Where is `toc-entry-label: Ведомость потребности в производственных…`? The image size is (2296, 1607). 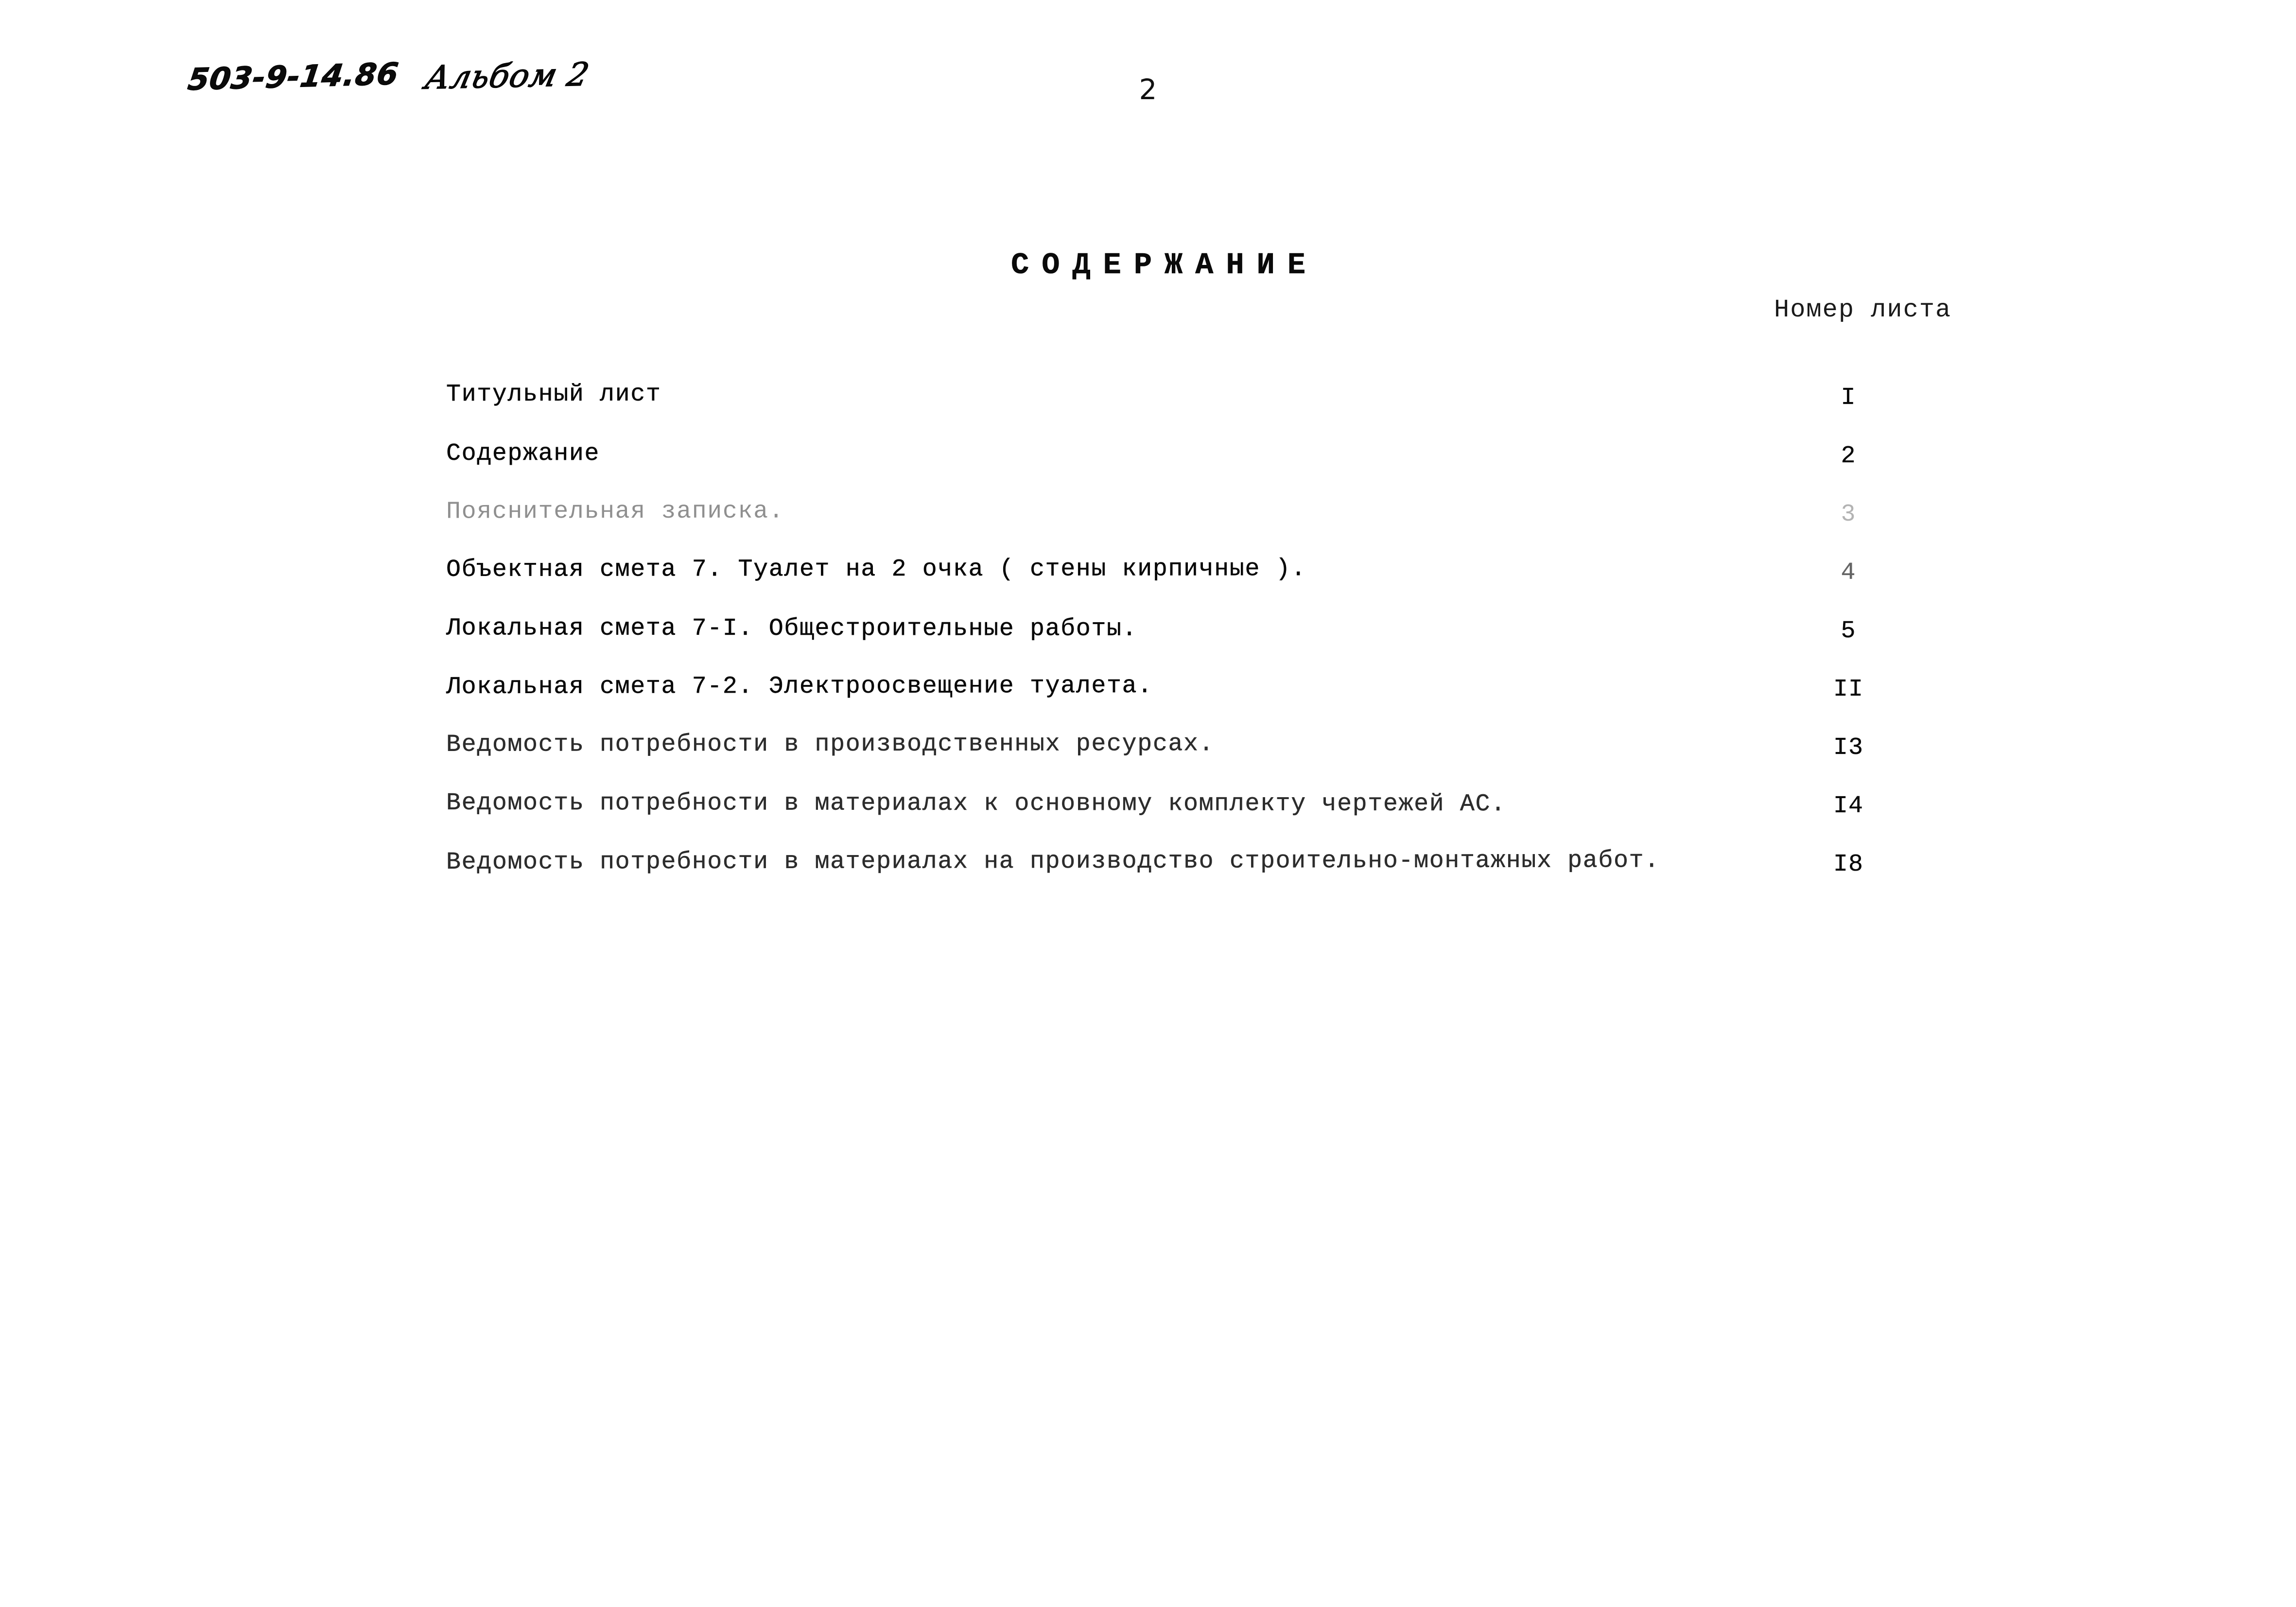 toc-entry-label: Ведомость потребности в производственных… is located at coordinates (830, 744).